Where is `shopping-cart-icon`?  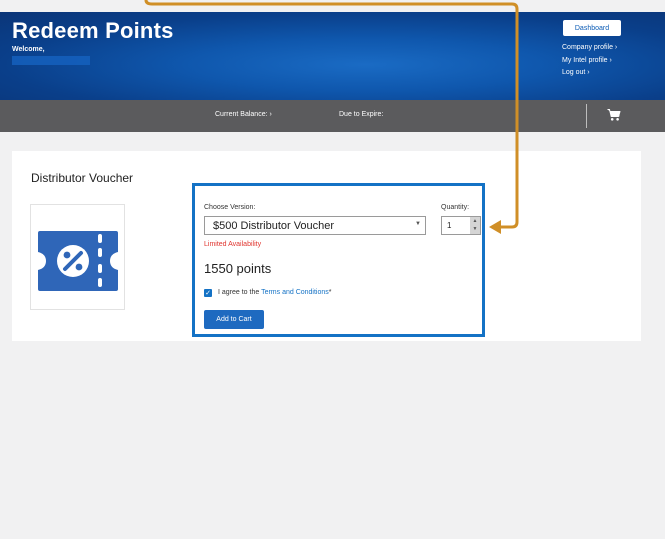
shopping-cart-icon is located at coordinates (614, 115).